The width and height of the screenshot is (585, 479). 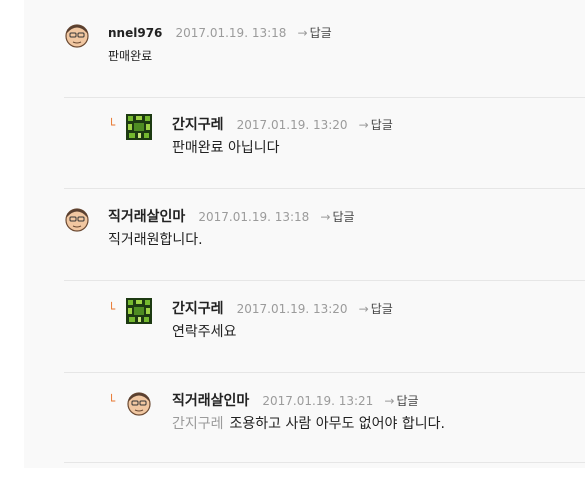 I want to click on comment-date: 2017.01.19. 13:21, so click(x=318, y=401).